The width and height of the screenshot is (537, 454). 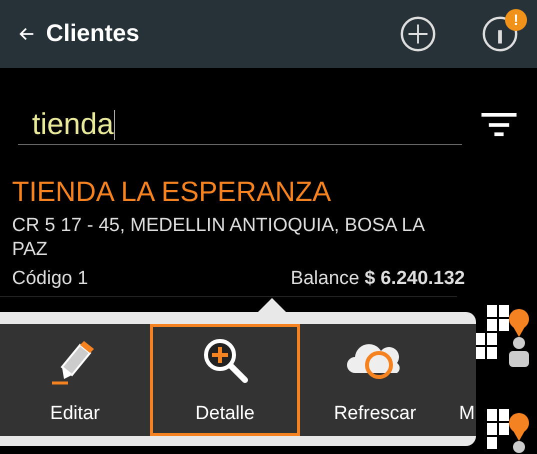 What do you see at coordinates (377, 279) in the screenshot?
I see `client-balance: Balance $ 6.240.132` at bounding box center [377, 279].